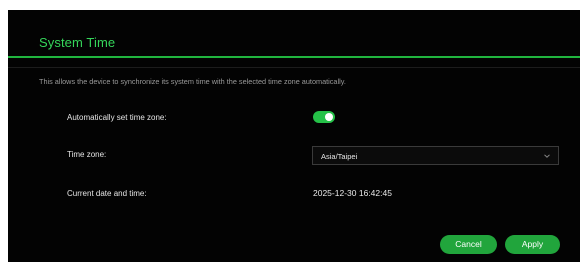  Describe the element at coordinates (324, 117) in the screenshot. I see `auto-timezone-toggle` at that location.